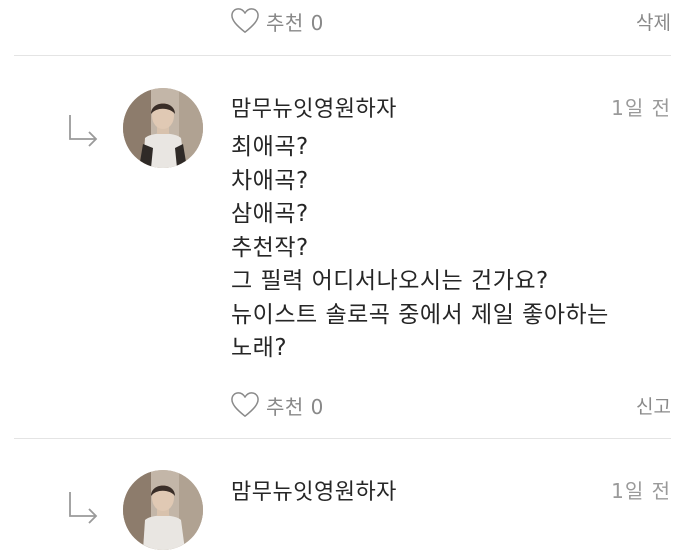 The width and height of the screenshot is (685, 550). Describe the element at coordinates (342, 21) in the screenshot. I see `previous-comment-actions: 추천 0 삭제` at that location.